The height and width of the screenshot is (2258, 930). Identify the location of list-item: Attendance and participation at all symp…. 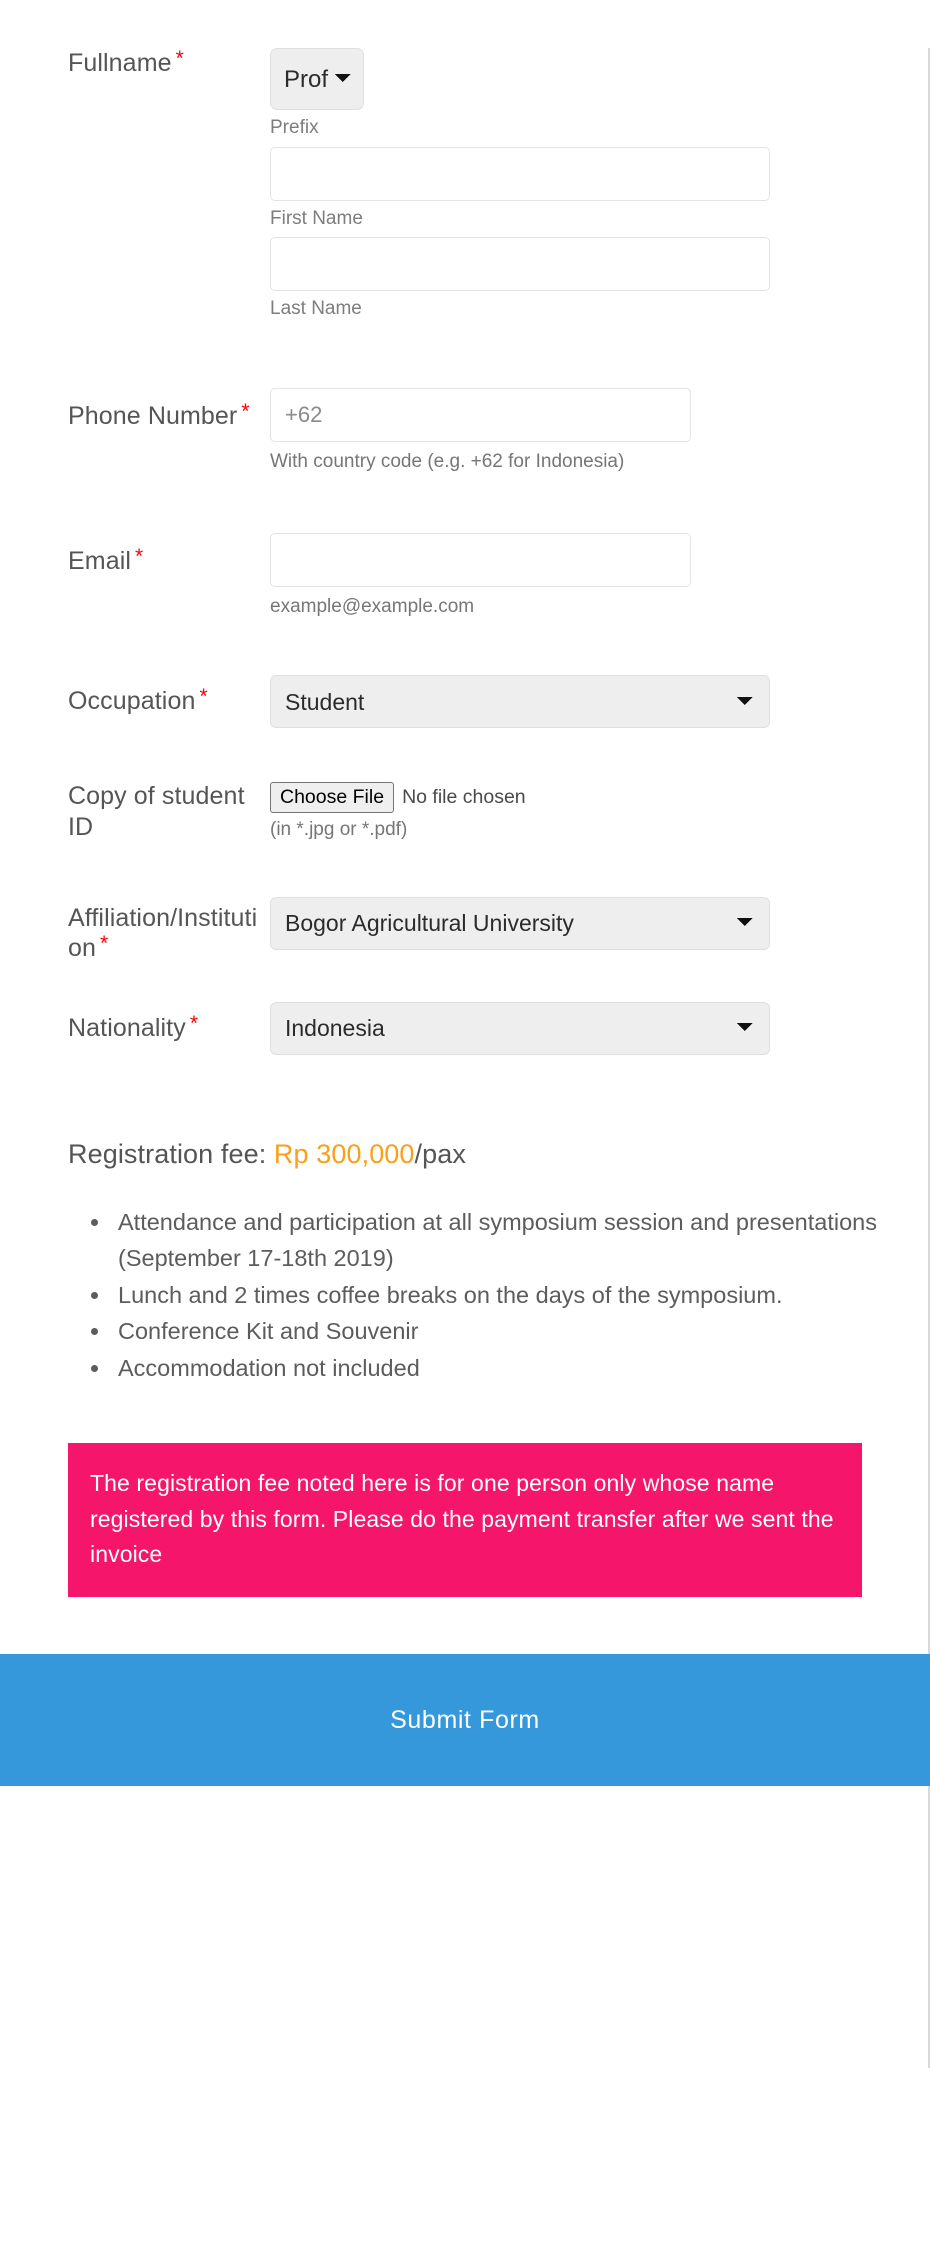
(521, 1240).